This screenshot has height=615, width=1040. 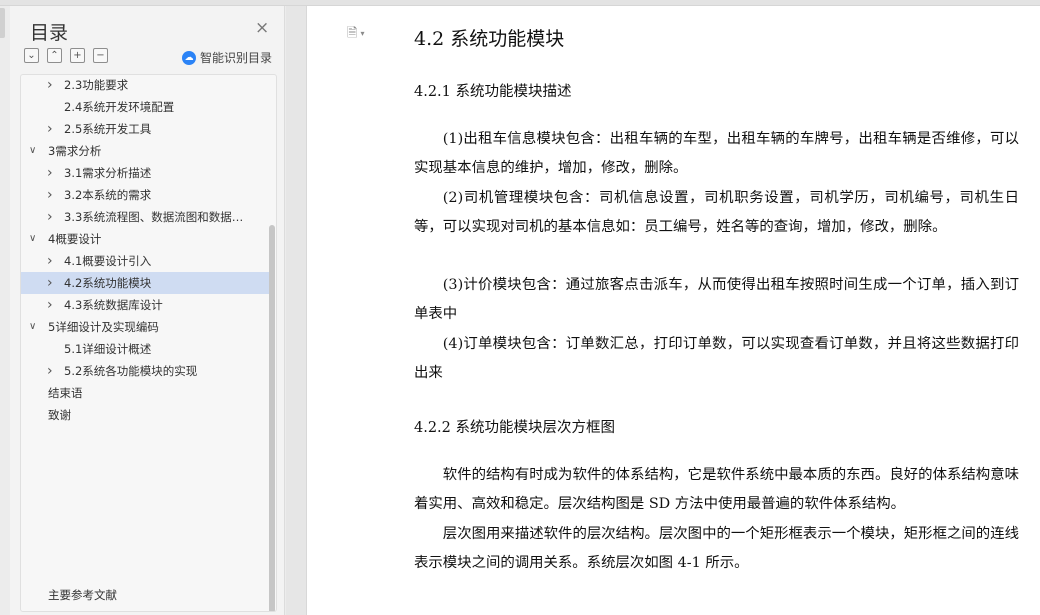 What do you see at coordinates (100, 55) in the screenshot?
I see `remove-heading-button: −` at bounding box center [100, 55].